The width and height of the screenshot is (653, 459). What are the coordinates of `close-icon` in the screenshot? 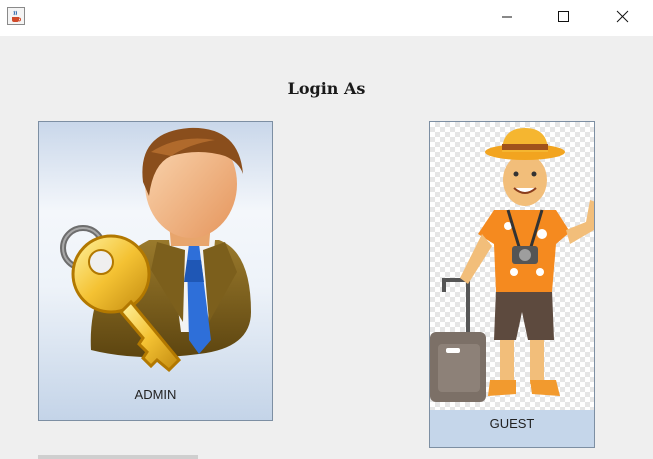 It's located at (622, 16).